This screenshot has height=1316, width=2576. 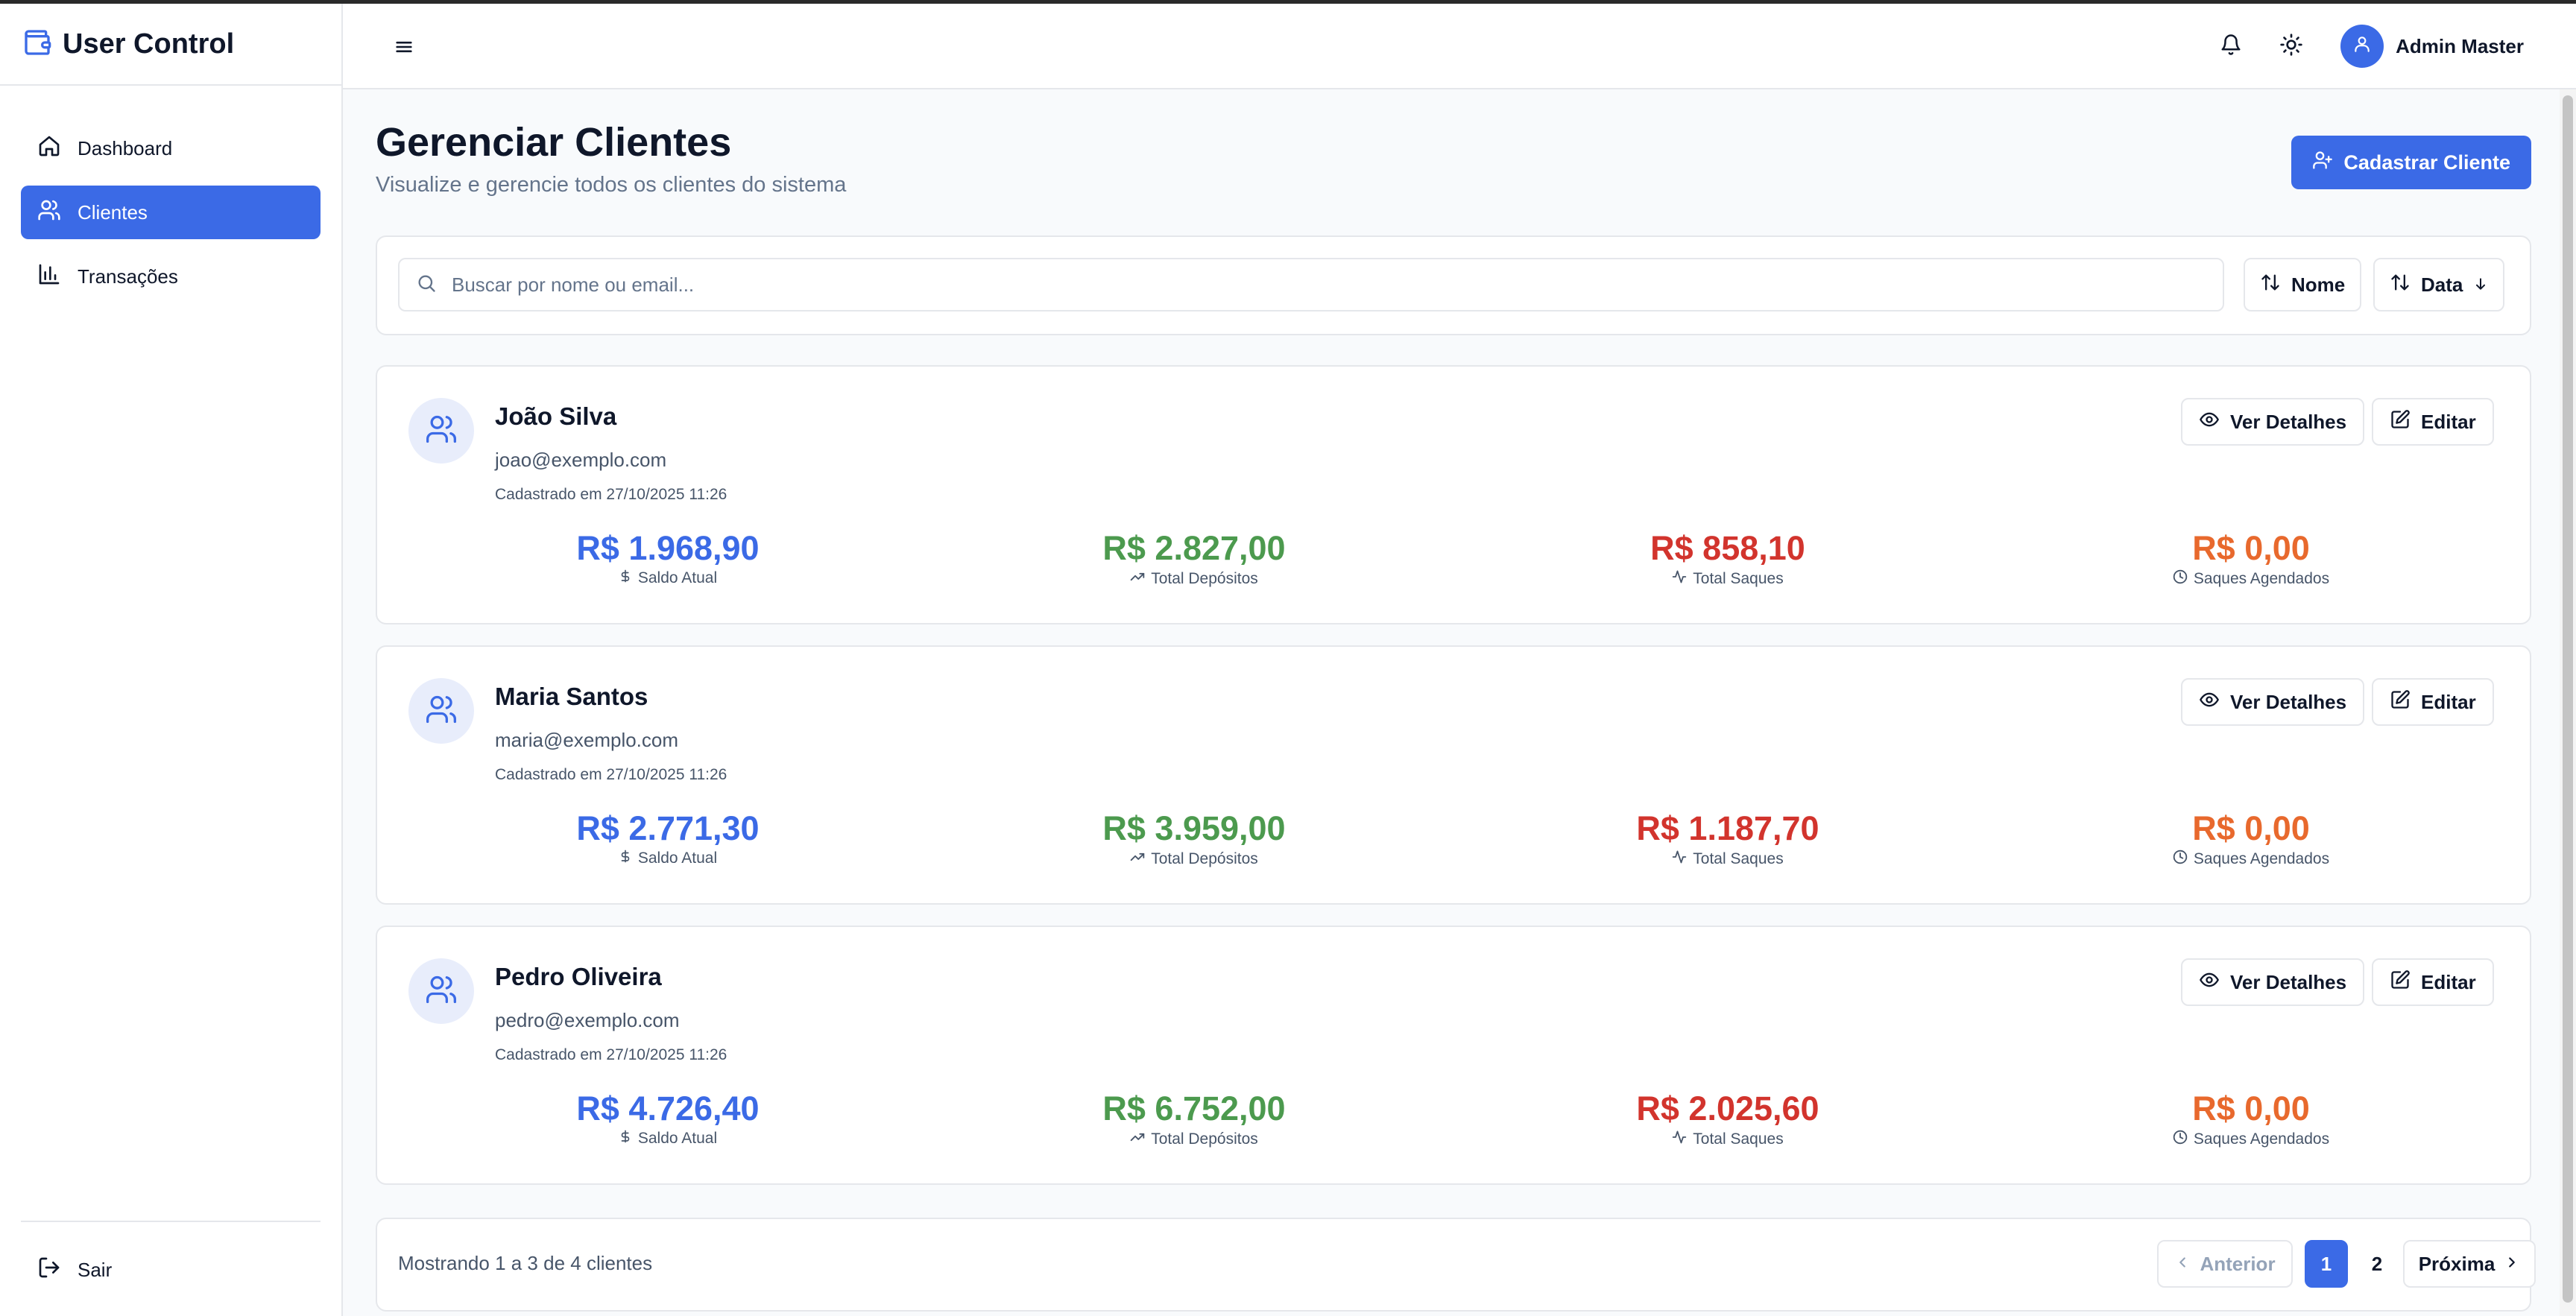 What do you see at coordinates (2209, 702) in the screenshot?
I see `eye-icon` at bounding box center [2209, 702].